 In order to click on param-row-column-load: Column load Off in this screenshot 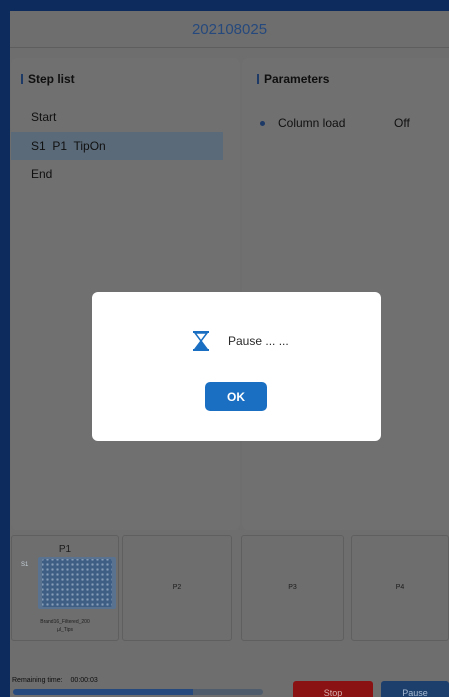, I will do `click(354, 123)`.